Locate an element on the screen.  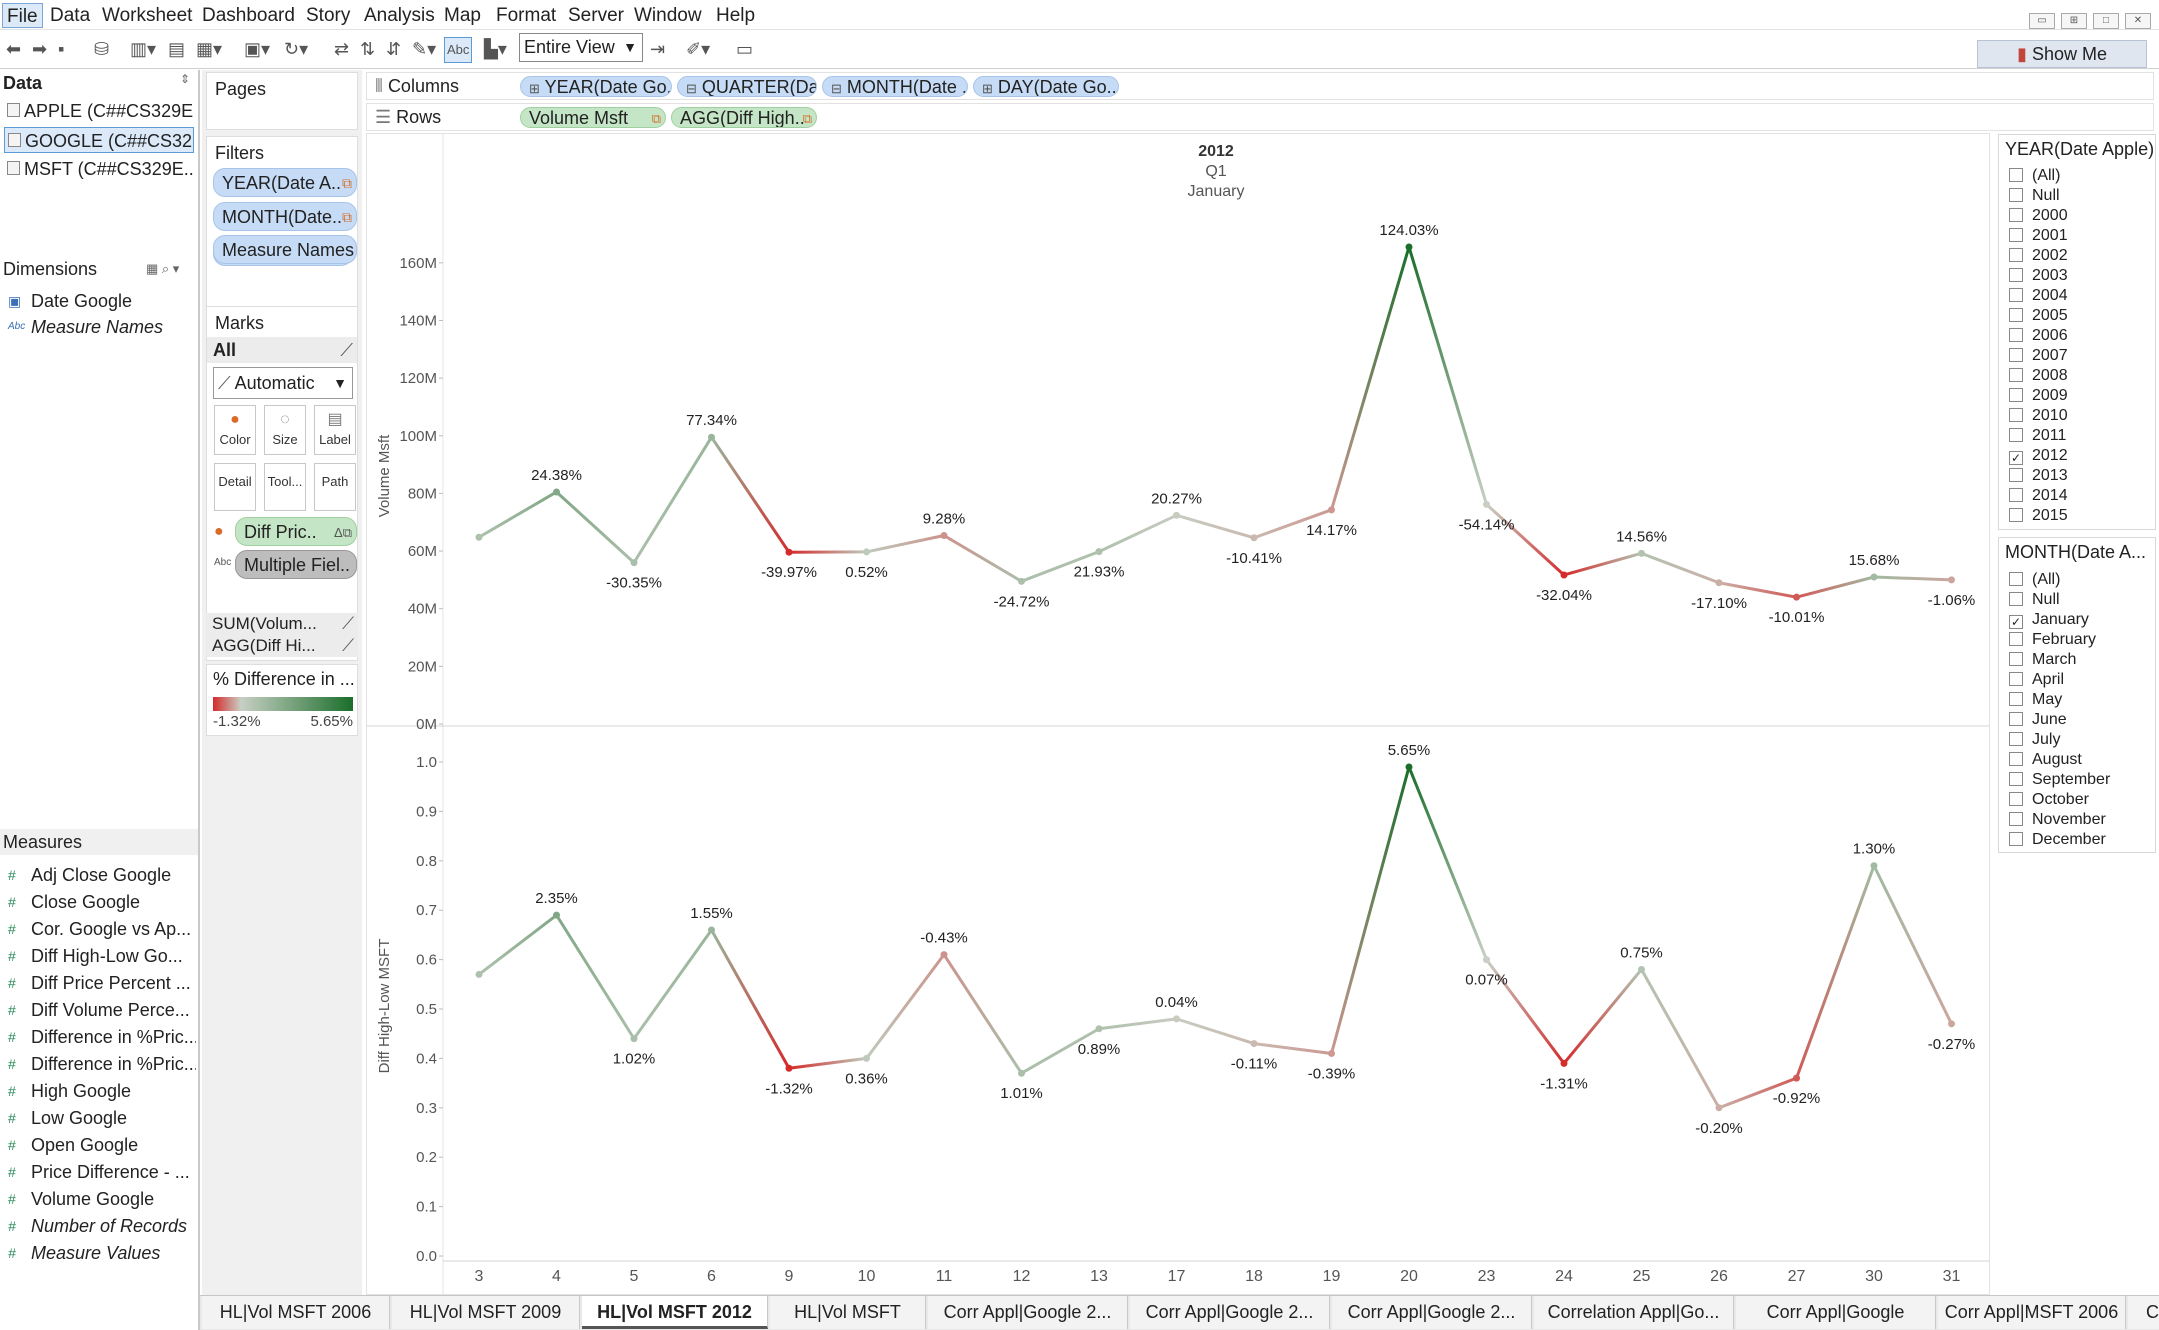
filter-option: June is located at coordinates (2038, 720).